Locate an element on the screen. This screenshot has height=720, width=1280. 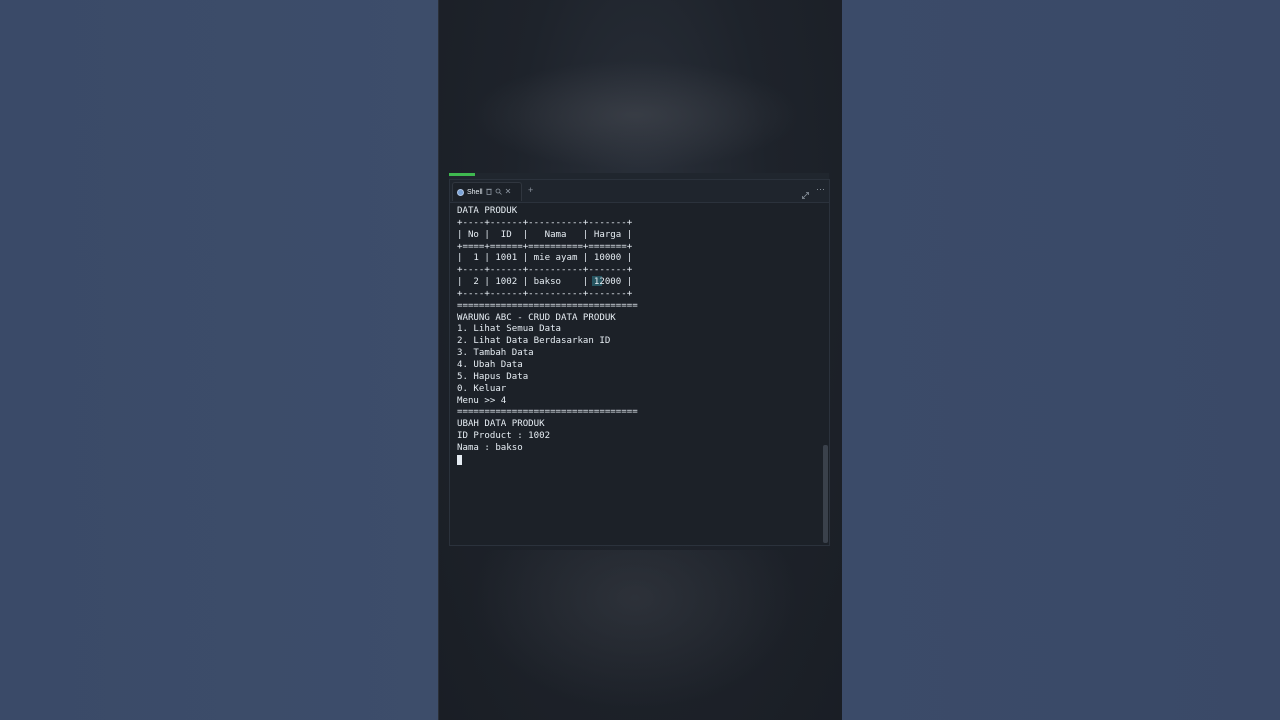
scrollbar-thumb is located at coordinates (825, 494).